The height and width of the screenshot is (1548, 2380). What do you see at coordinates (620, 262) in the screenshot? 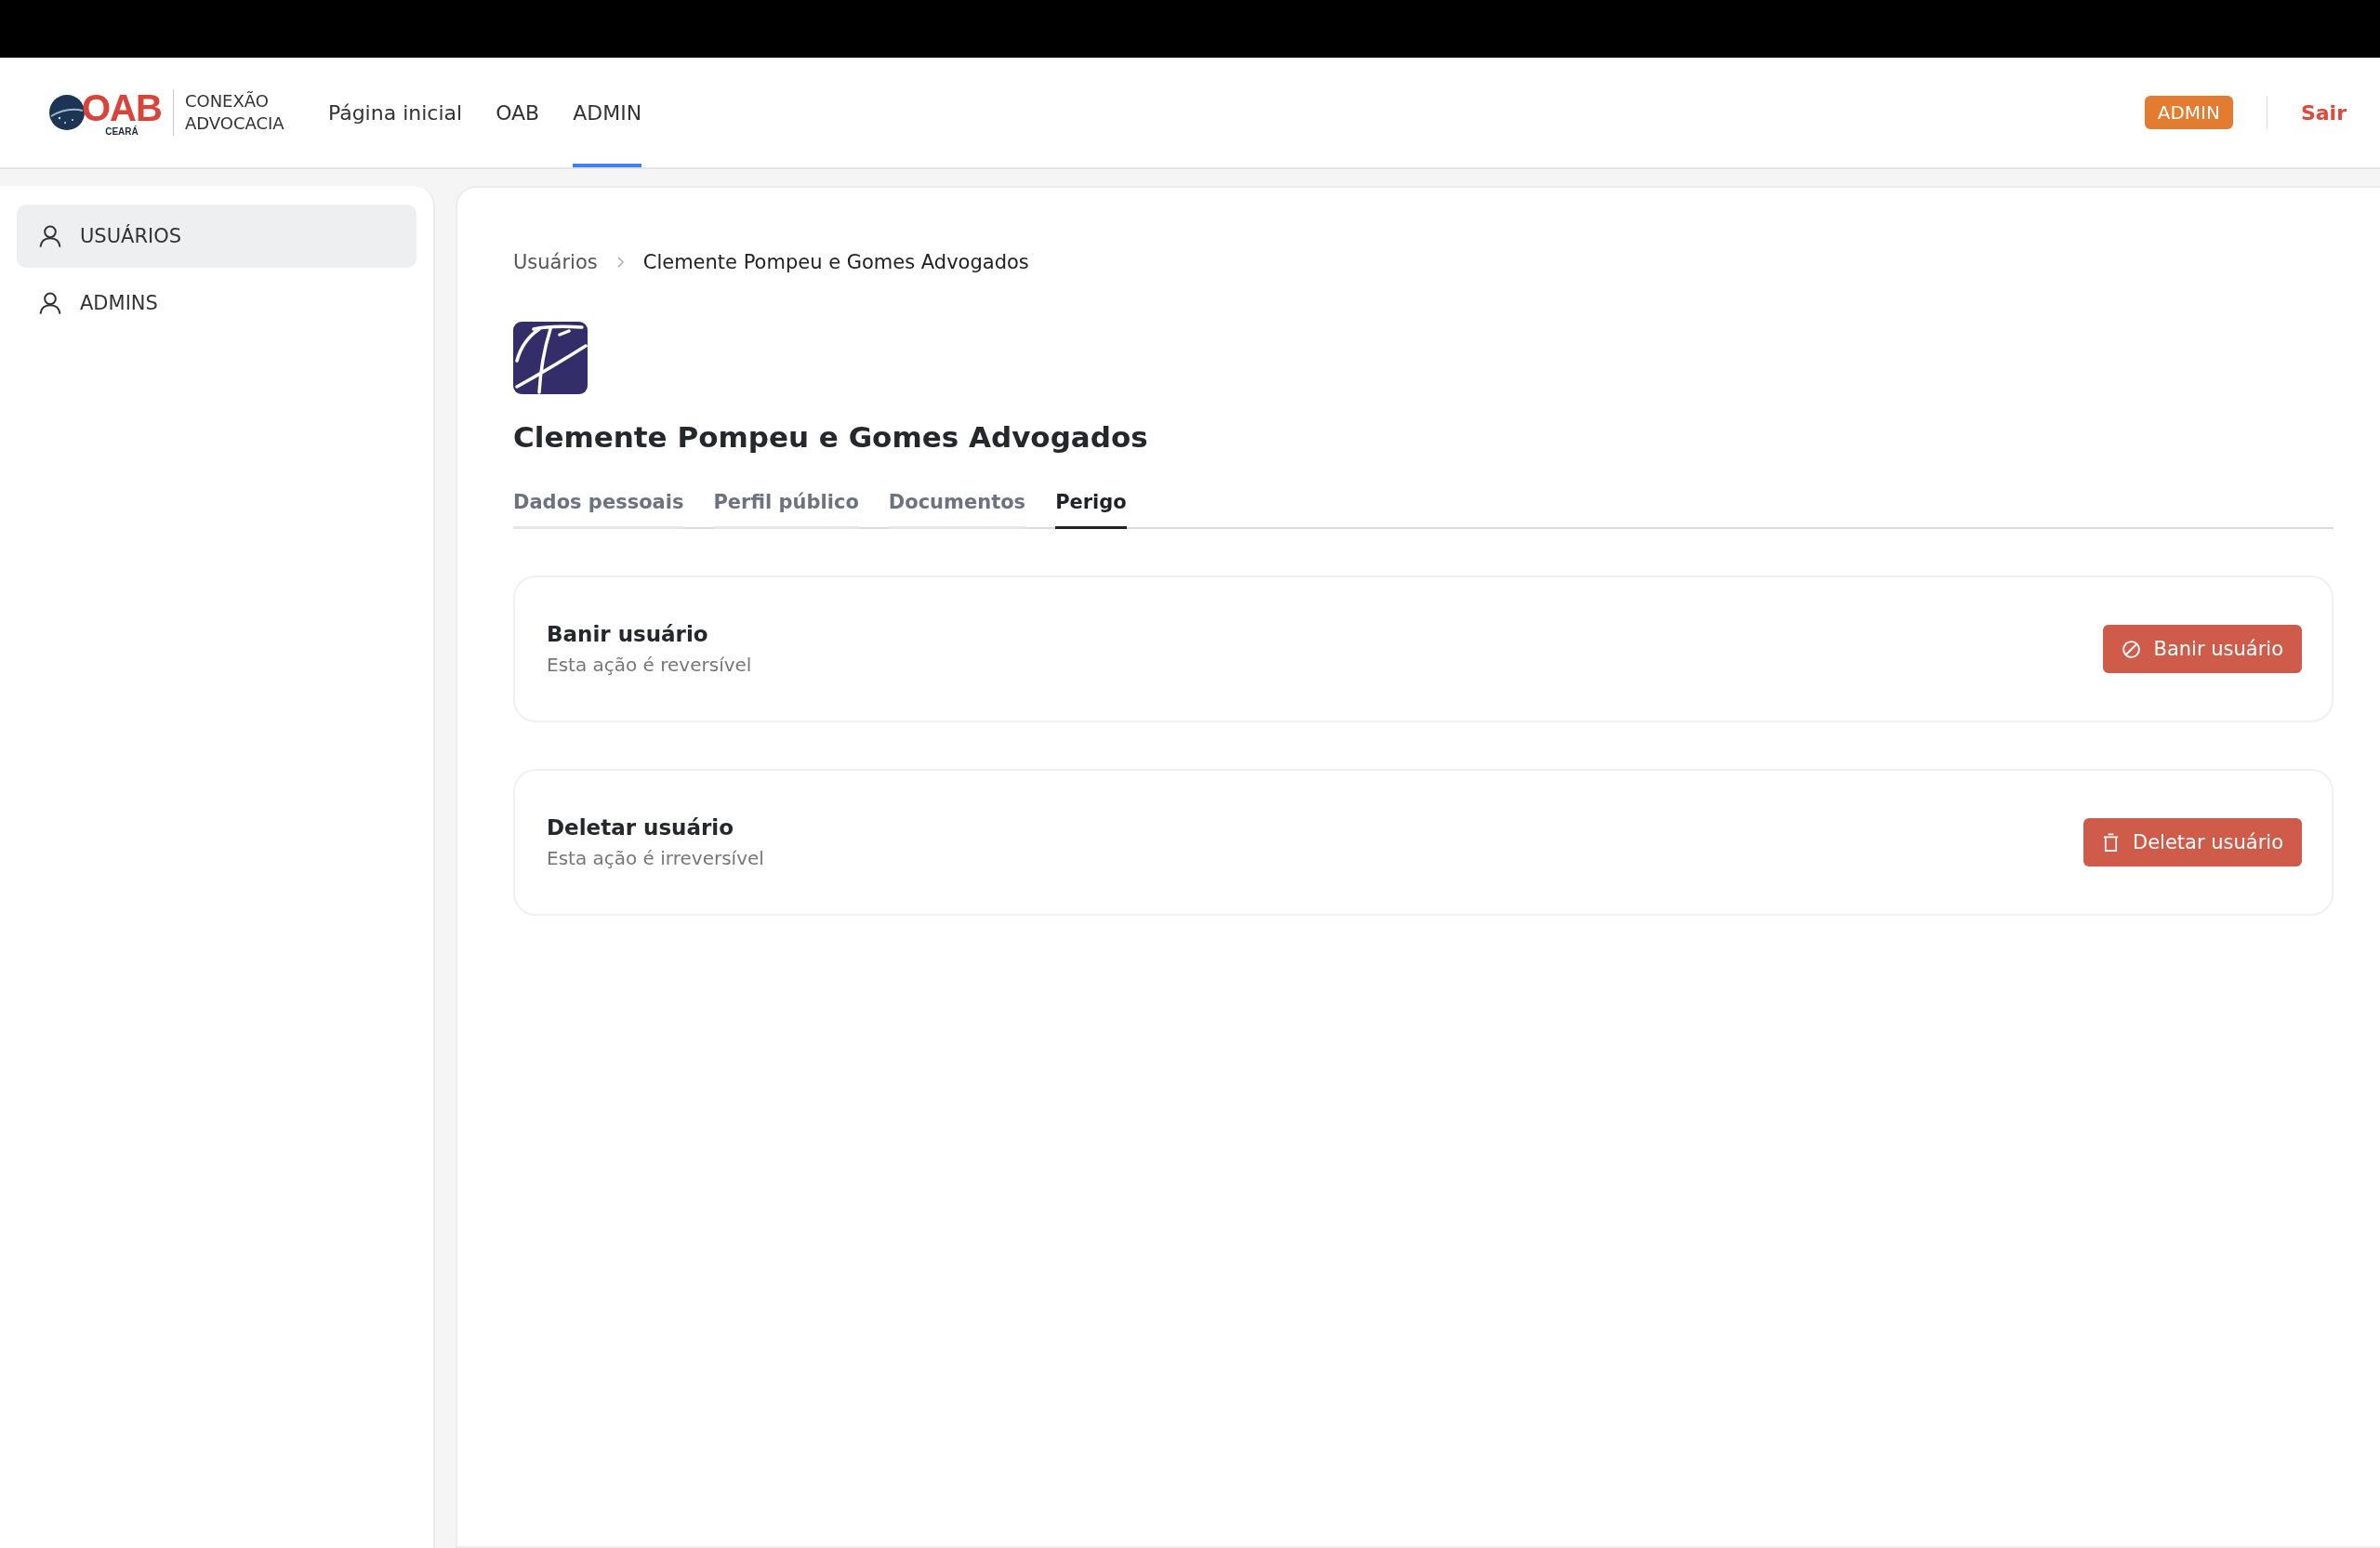
I see `chevron-right-icon` at bounding box center [620, 262].